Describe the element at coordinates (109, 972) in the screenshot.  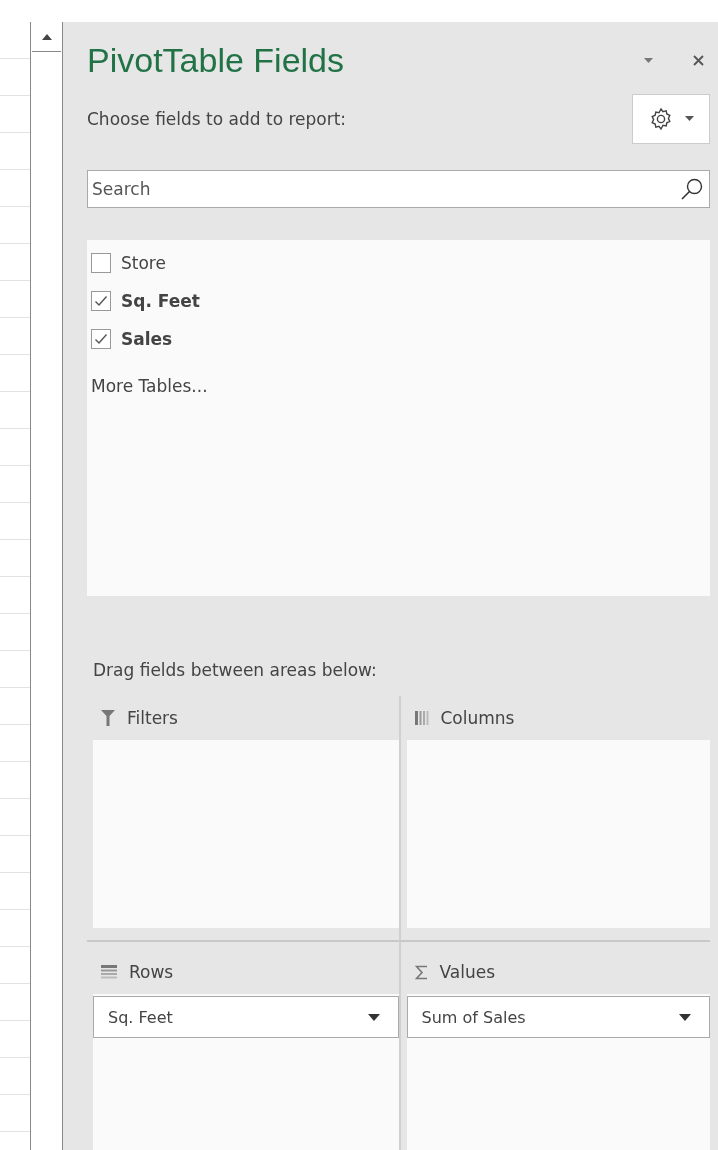
I see `rows-icon` at that location.